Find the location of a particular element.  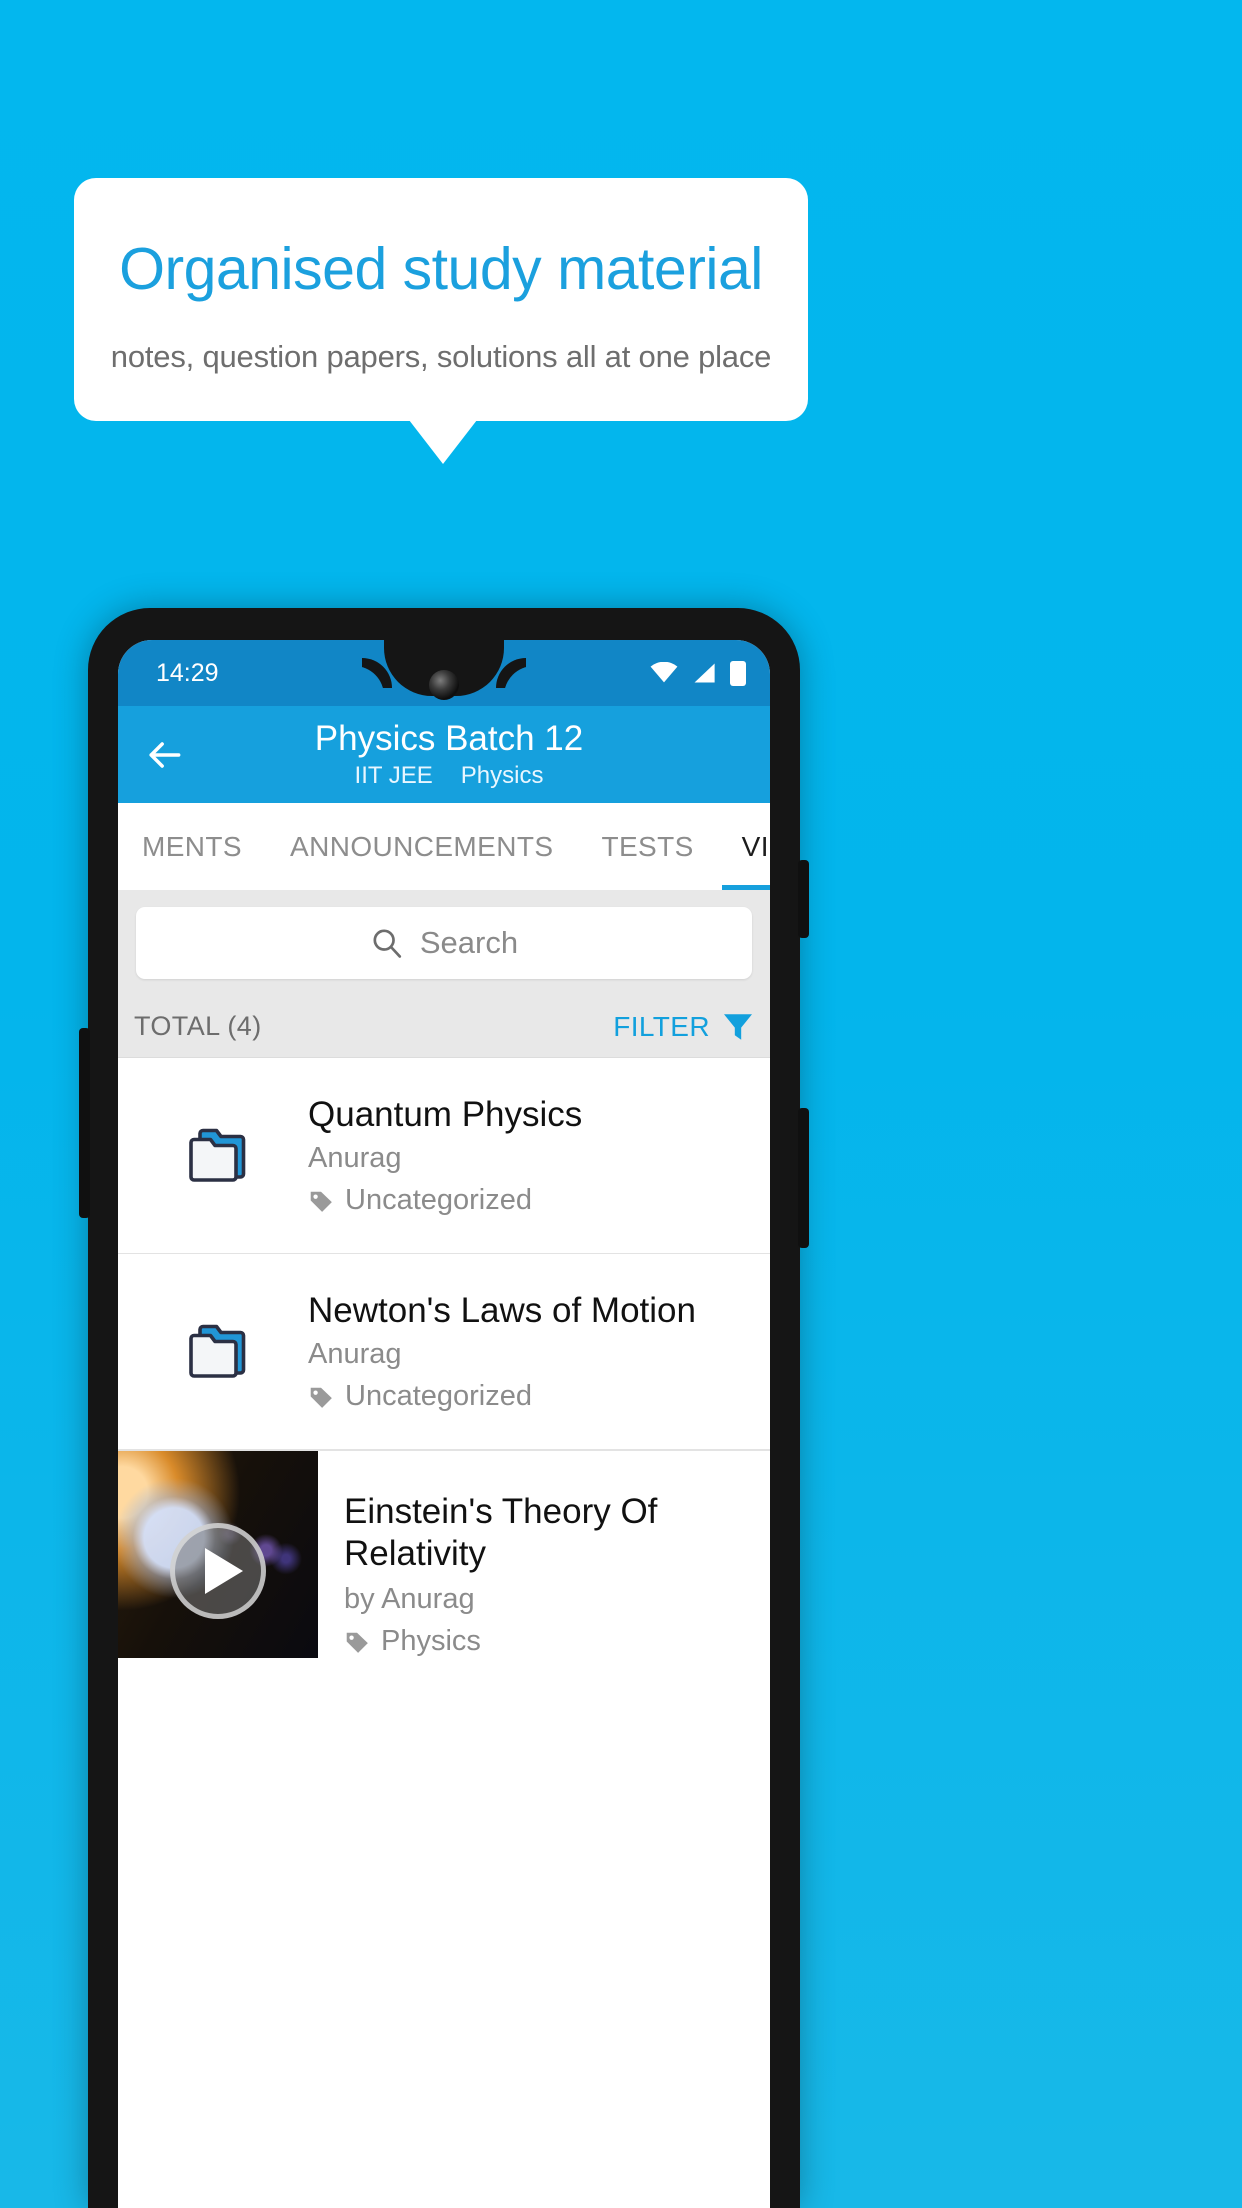

search-icon is located at coordinates (387, 943).